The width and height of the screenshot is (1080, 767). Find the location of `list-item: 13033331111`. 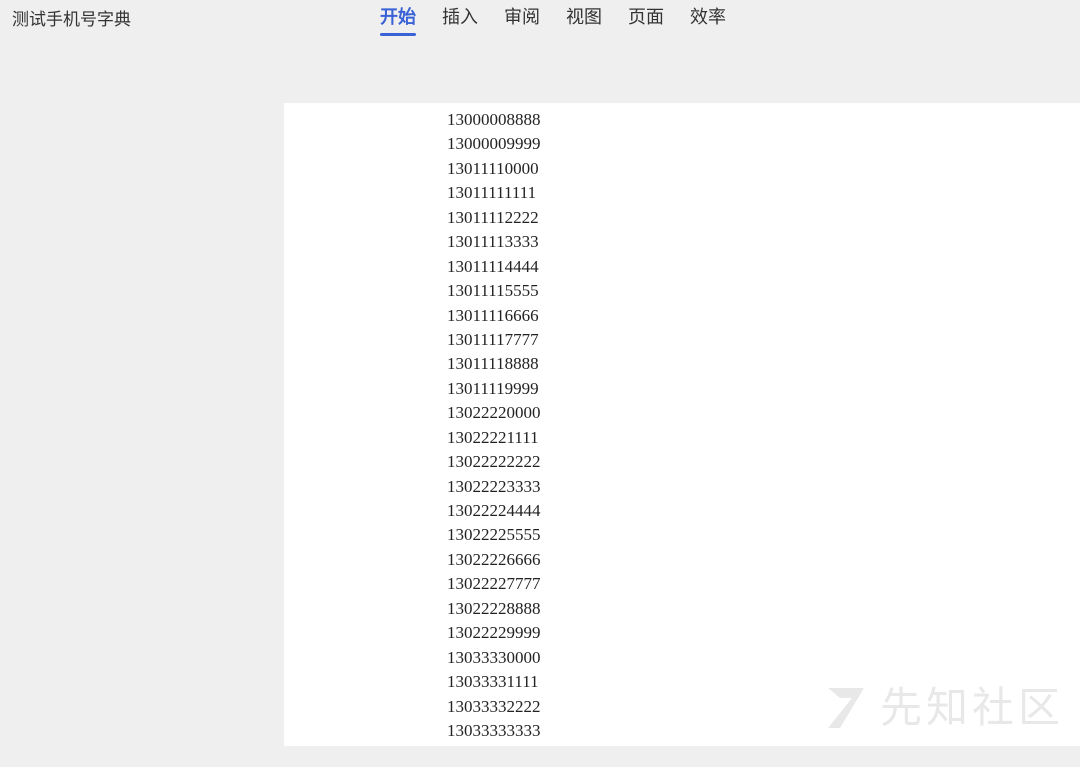

list-item: 13033331111 is located at coordinates (493, 682).